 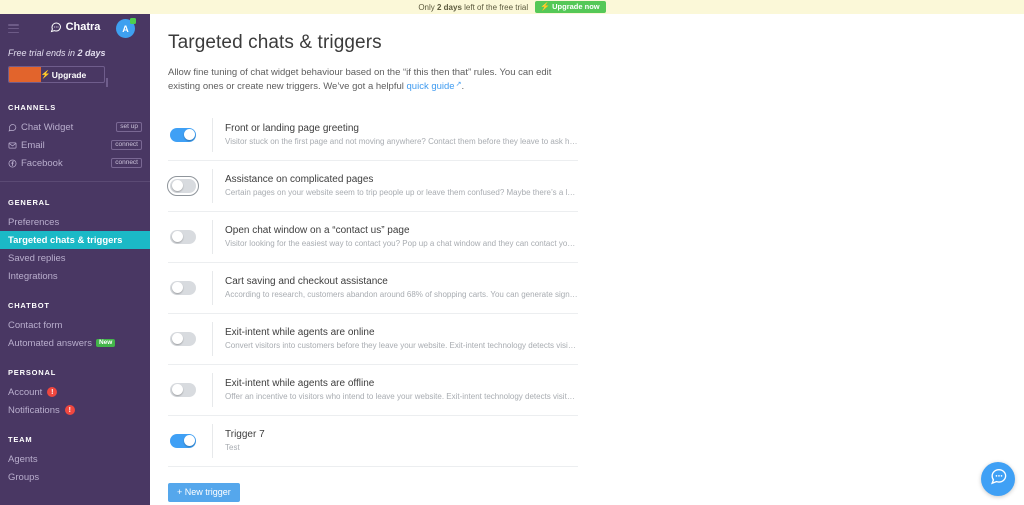 I want to click on sidebar-item-notifications: Notifications!, so click(x=75, y=410).